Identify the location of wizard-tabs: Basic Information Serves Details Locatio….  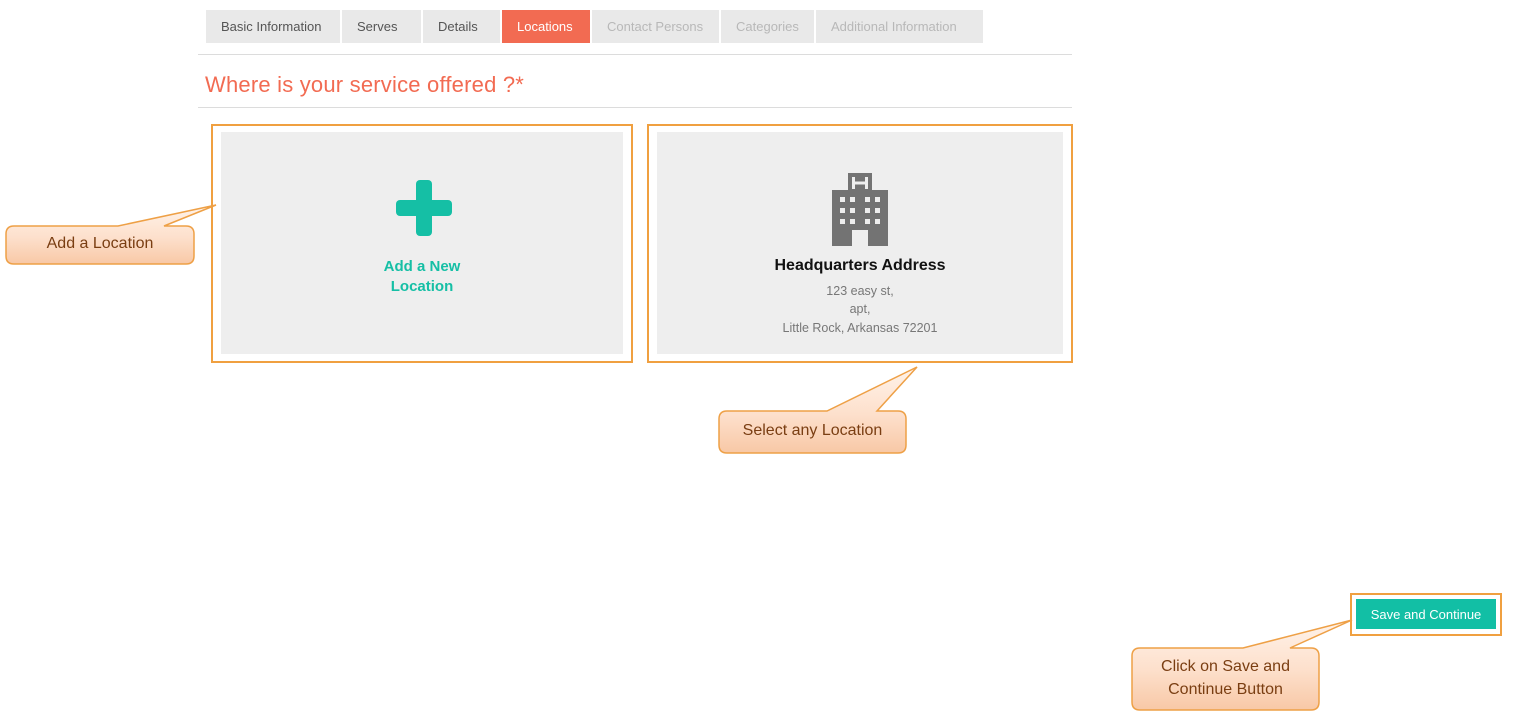
(594, 26).